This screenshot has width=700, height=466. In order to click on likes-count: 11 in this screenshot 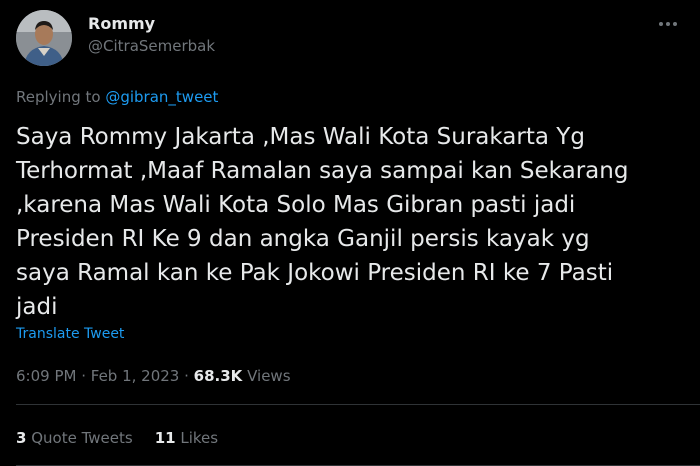, I will do `click(165, 438)`.